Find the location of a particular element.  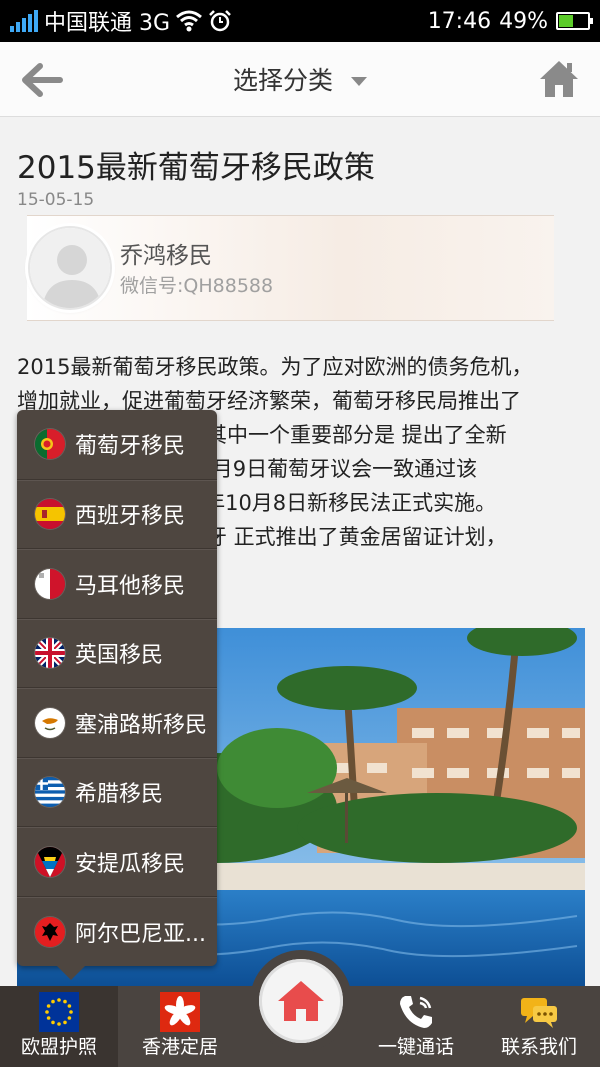

tab-label: 欧盟护照 is located at coordinates (58, 1047).